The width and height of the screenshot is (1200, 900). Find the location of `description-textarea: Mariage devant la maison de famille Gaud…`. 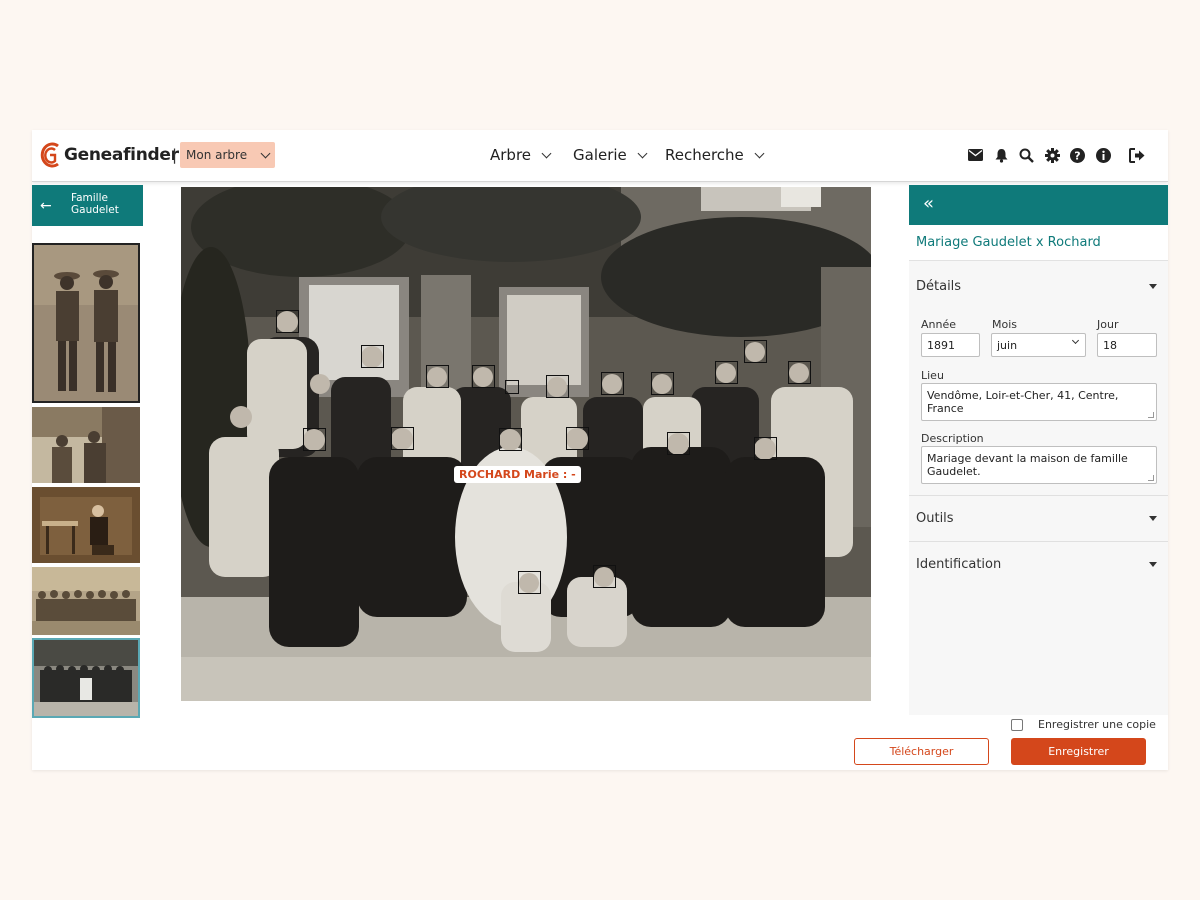

description-textarea: Mariage devant la maison de famille Gaud… is located at coordinates (1039, 465).